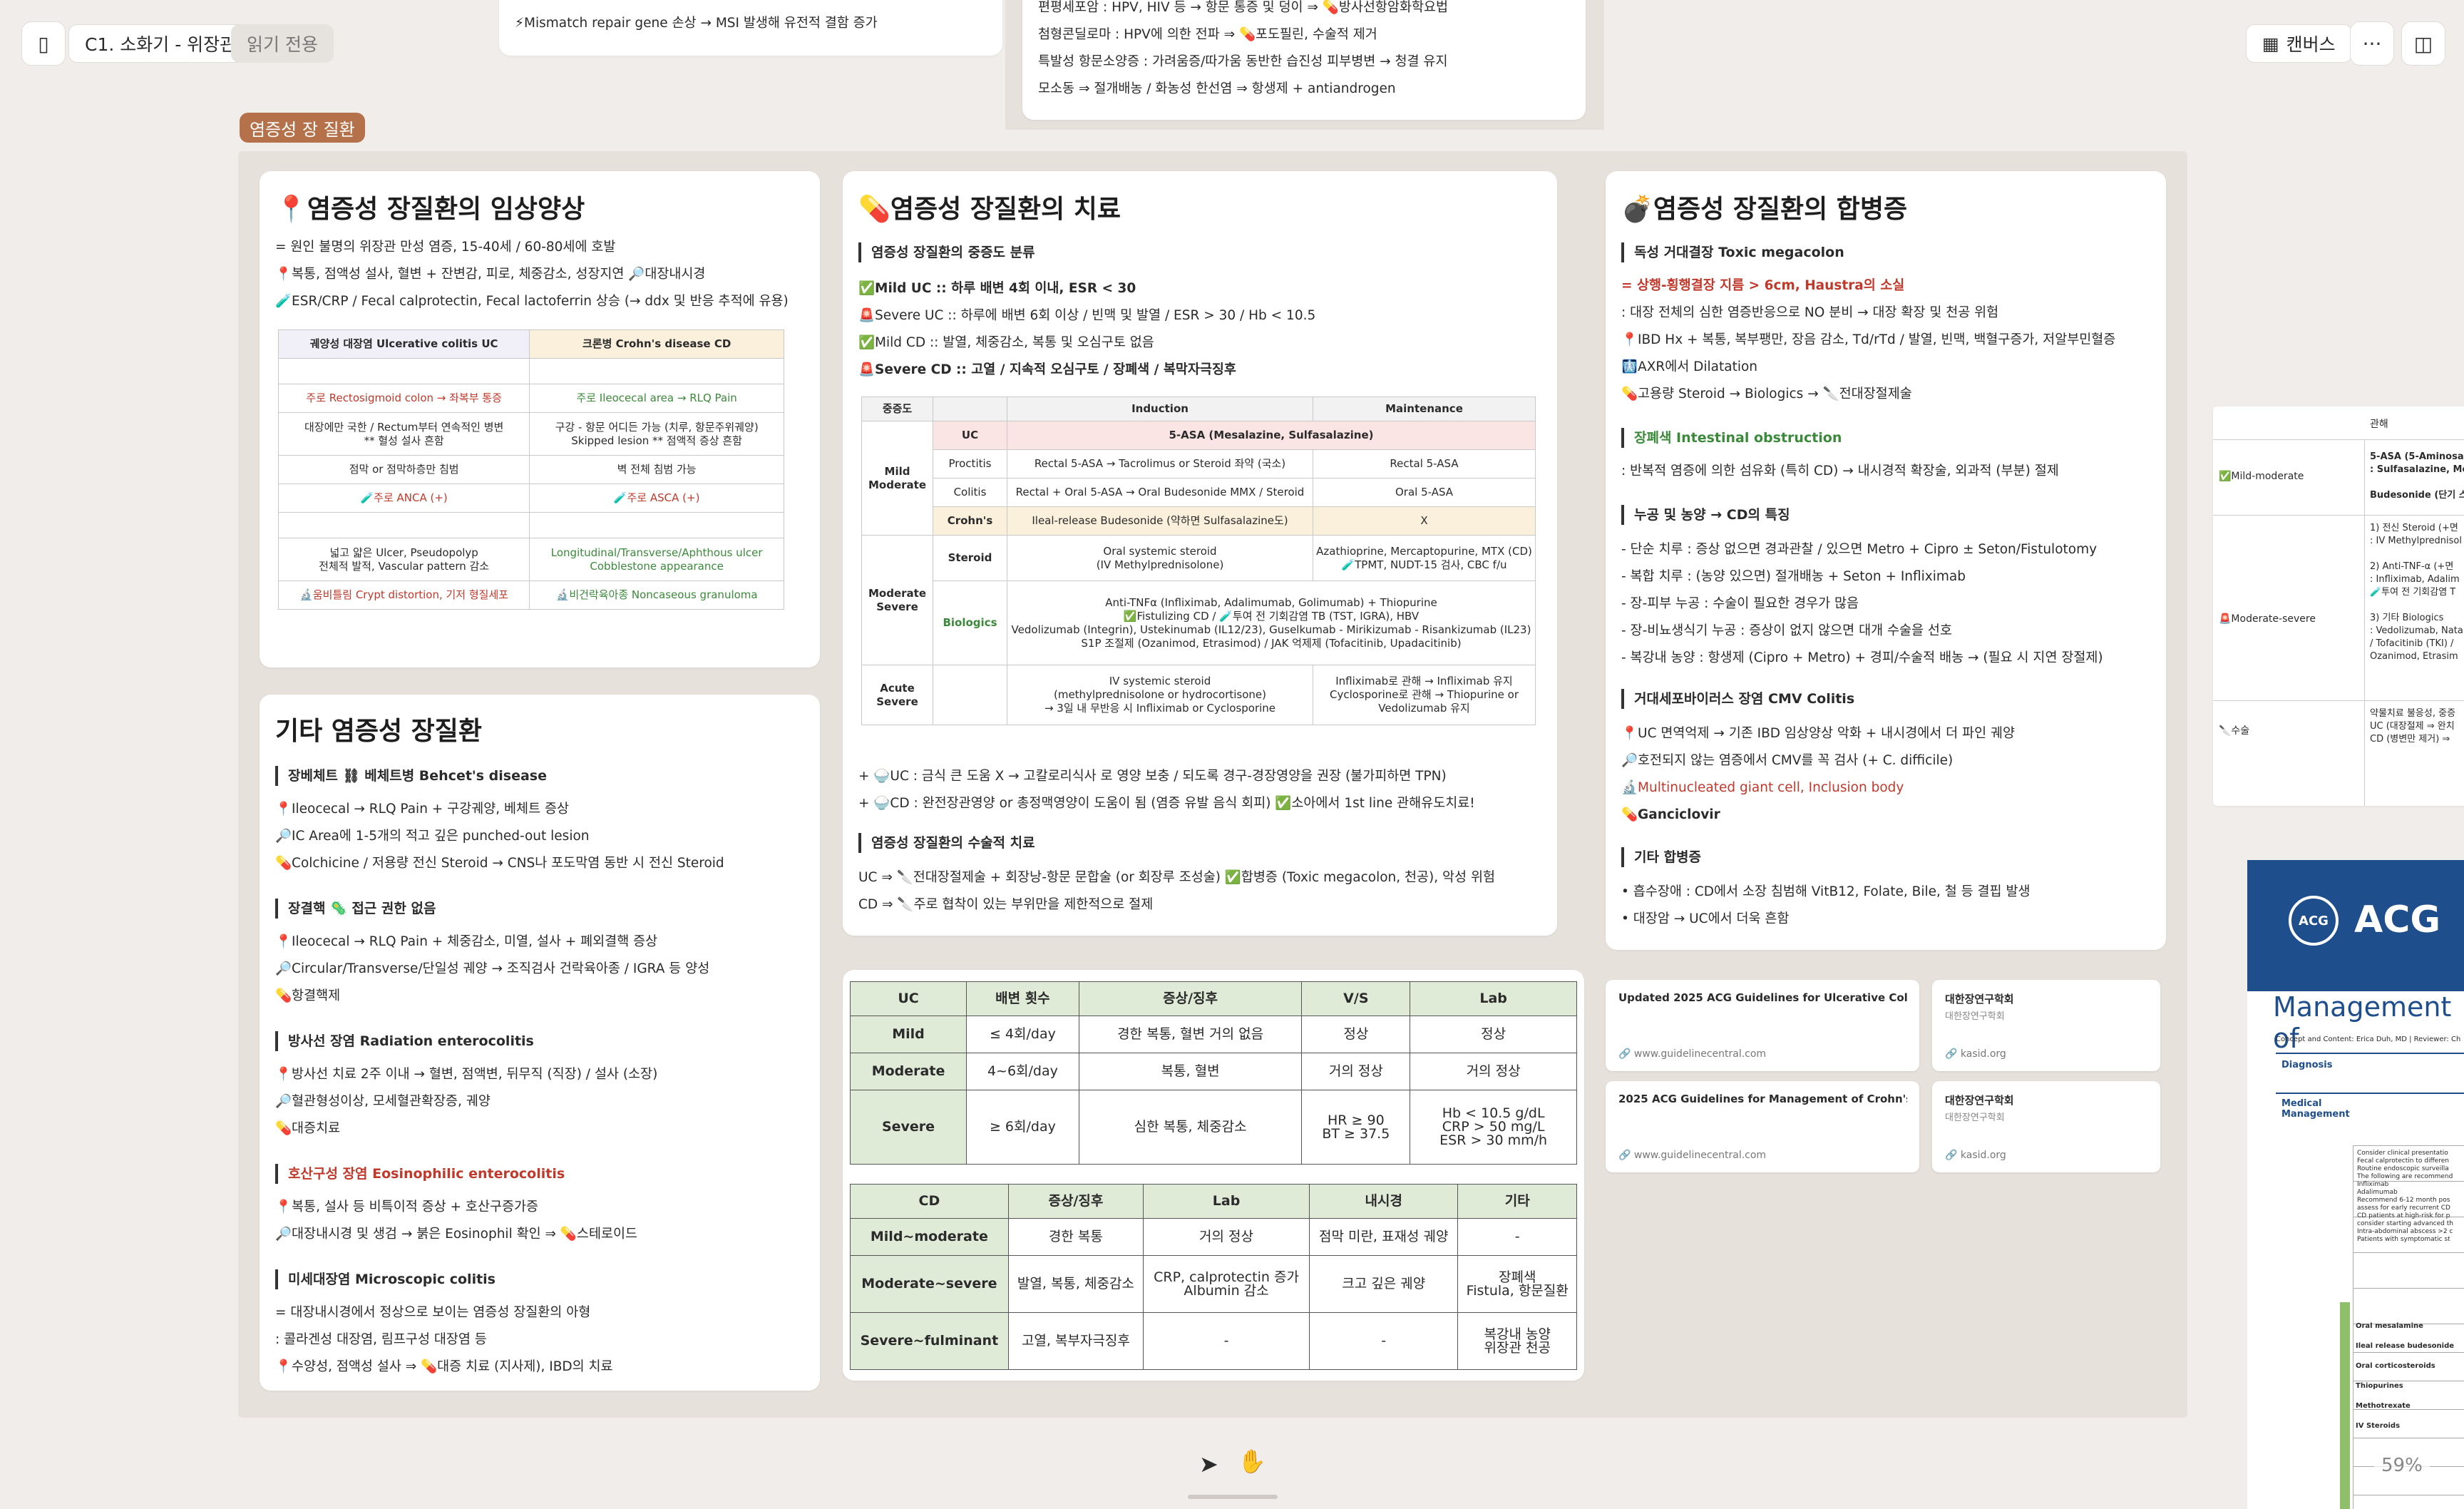 The image size is (2464, 1509). Describe the element at coordinates (2403, 1168) in the screenshot. I see `poster-sub-diagnosis-3: Routine endoscopic surveilla` at that location.